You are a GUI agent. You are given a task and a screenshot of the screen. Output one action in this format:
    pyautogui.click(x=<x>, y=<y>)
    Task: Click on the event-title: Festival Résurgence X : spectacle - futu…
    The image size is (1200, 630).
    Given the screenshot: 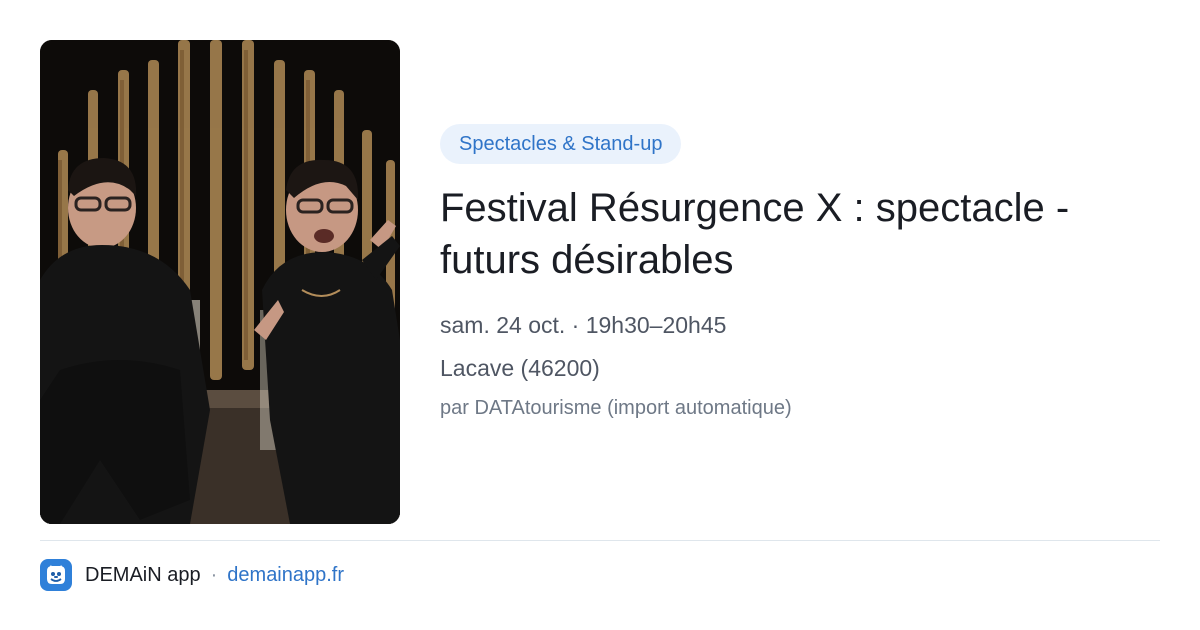 What is the action you would take?
    pyautogui.click(x=800, y=234)
    